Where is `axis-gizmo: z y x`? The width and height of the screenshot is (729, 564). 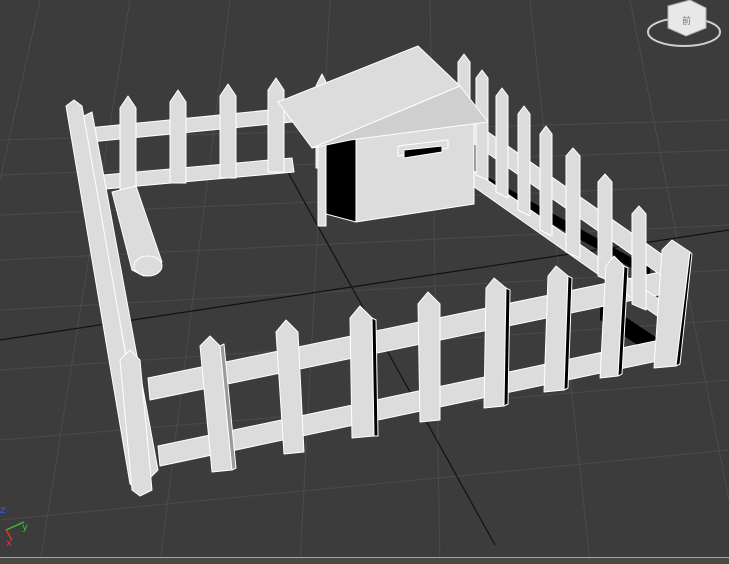 axis-gizmo: z y x is located at coordinates (14, 527).